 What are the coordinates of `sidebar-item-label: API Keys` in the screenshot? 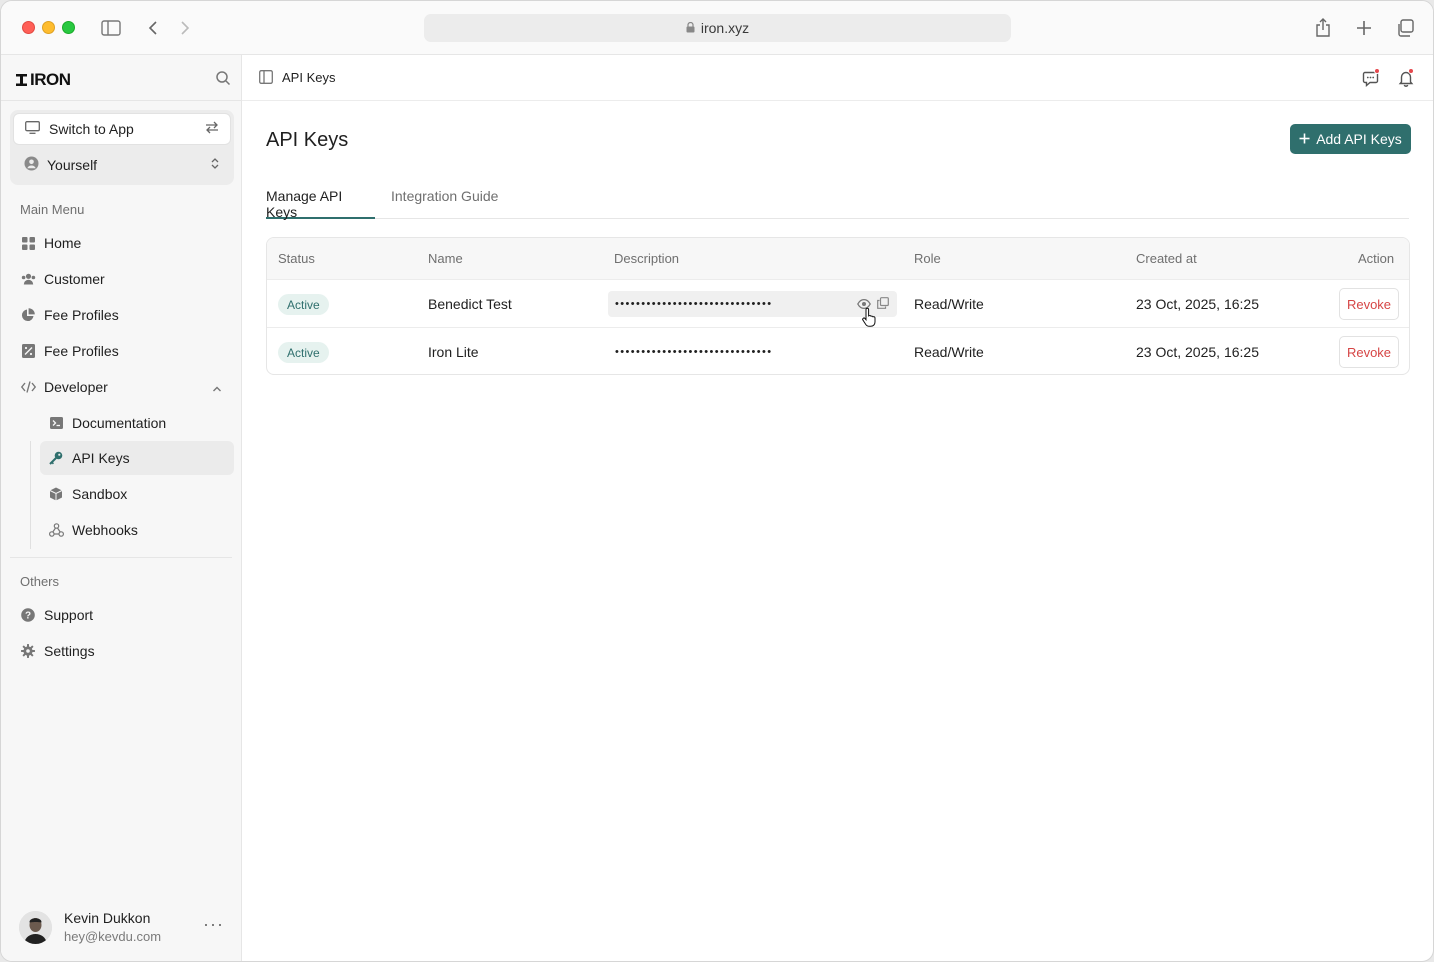 It's located at (101, 458).